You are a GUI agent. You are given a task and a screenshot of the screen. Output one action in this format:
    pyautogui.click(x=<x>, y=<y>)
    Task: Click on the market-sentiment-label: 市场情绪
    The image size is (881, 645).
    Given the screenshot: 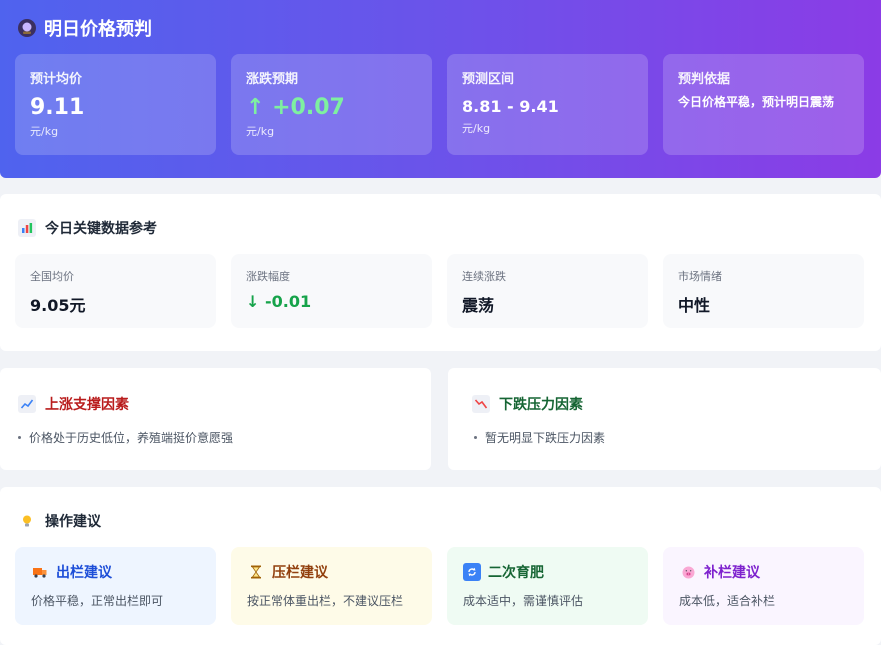 What is the action you would take?
    pyautogui.click(x=700, y=276)
    